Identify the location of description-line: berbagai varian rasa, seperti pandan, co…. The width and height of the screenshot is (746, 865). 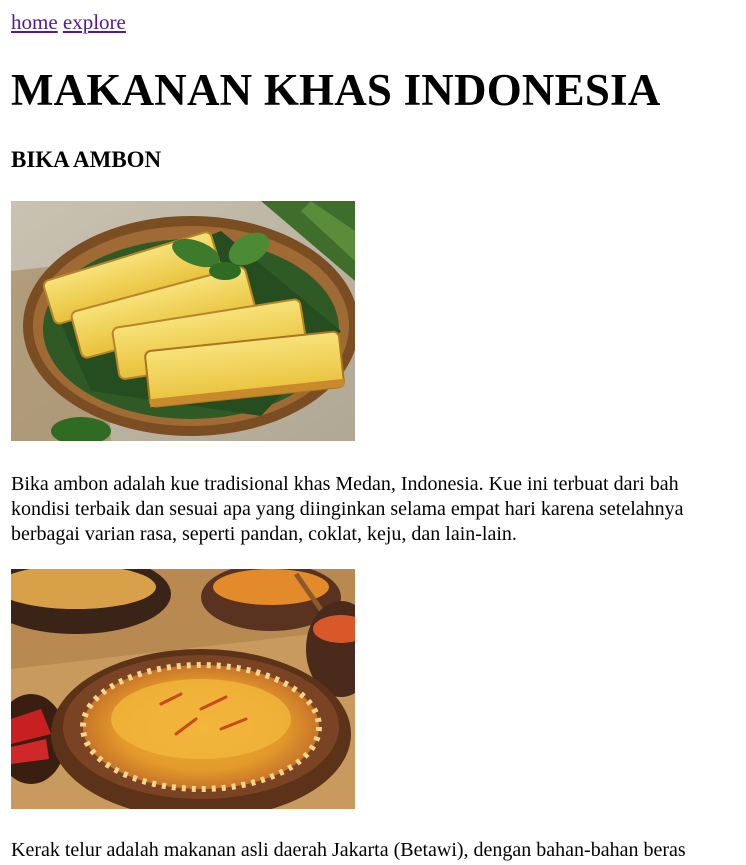
(264, 534).